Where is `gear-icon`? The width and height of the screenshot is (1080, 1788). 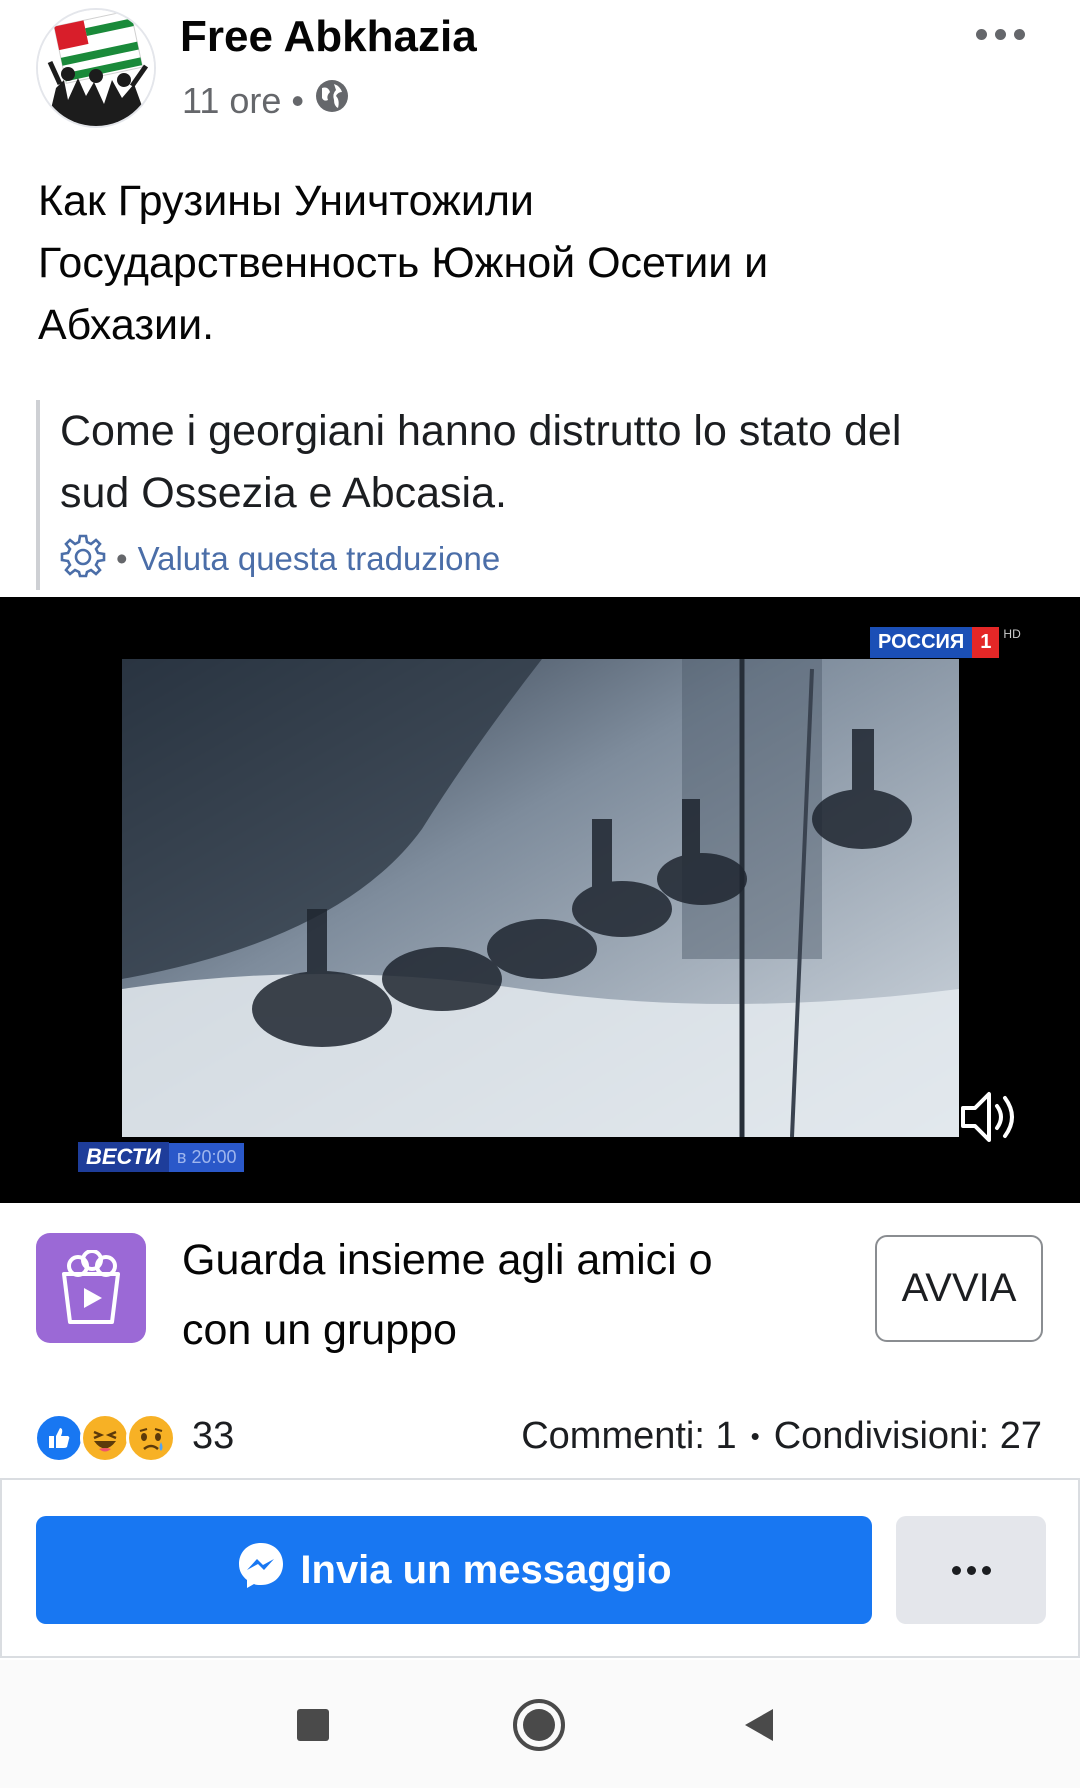
gear-icon is located at coordinates (83, 559).